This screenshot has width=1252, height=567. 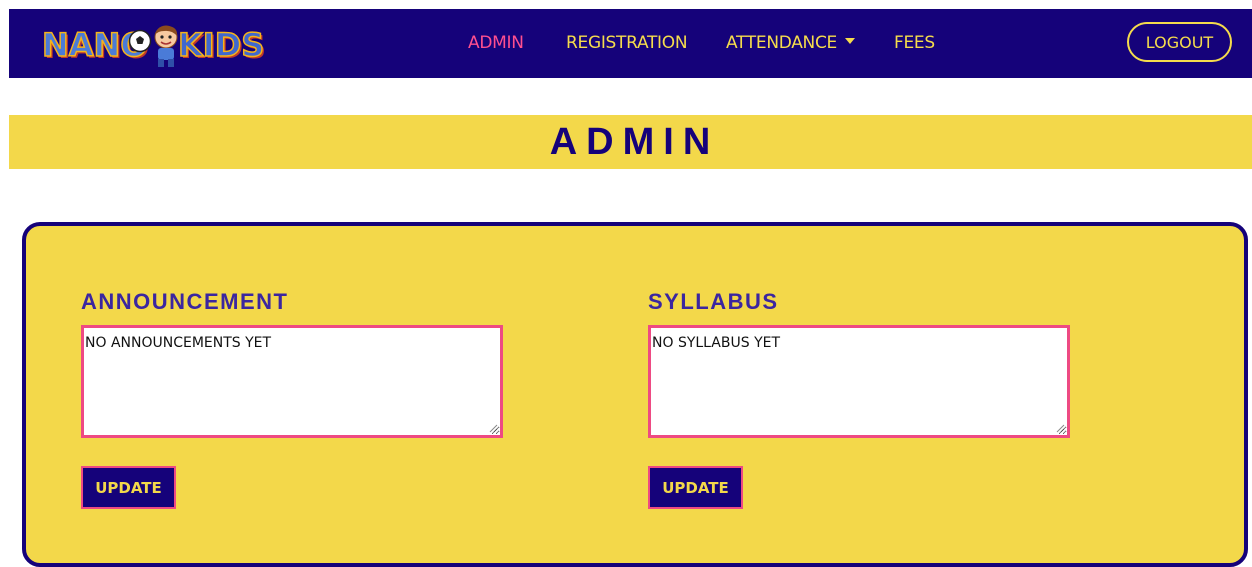 What do you see at coordinates (128, 487) in the screenshot?
I see `announcement-update-button: UPDATE` at bounding box center [128, 487].